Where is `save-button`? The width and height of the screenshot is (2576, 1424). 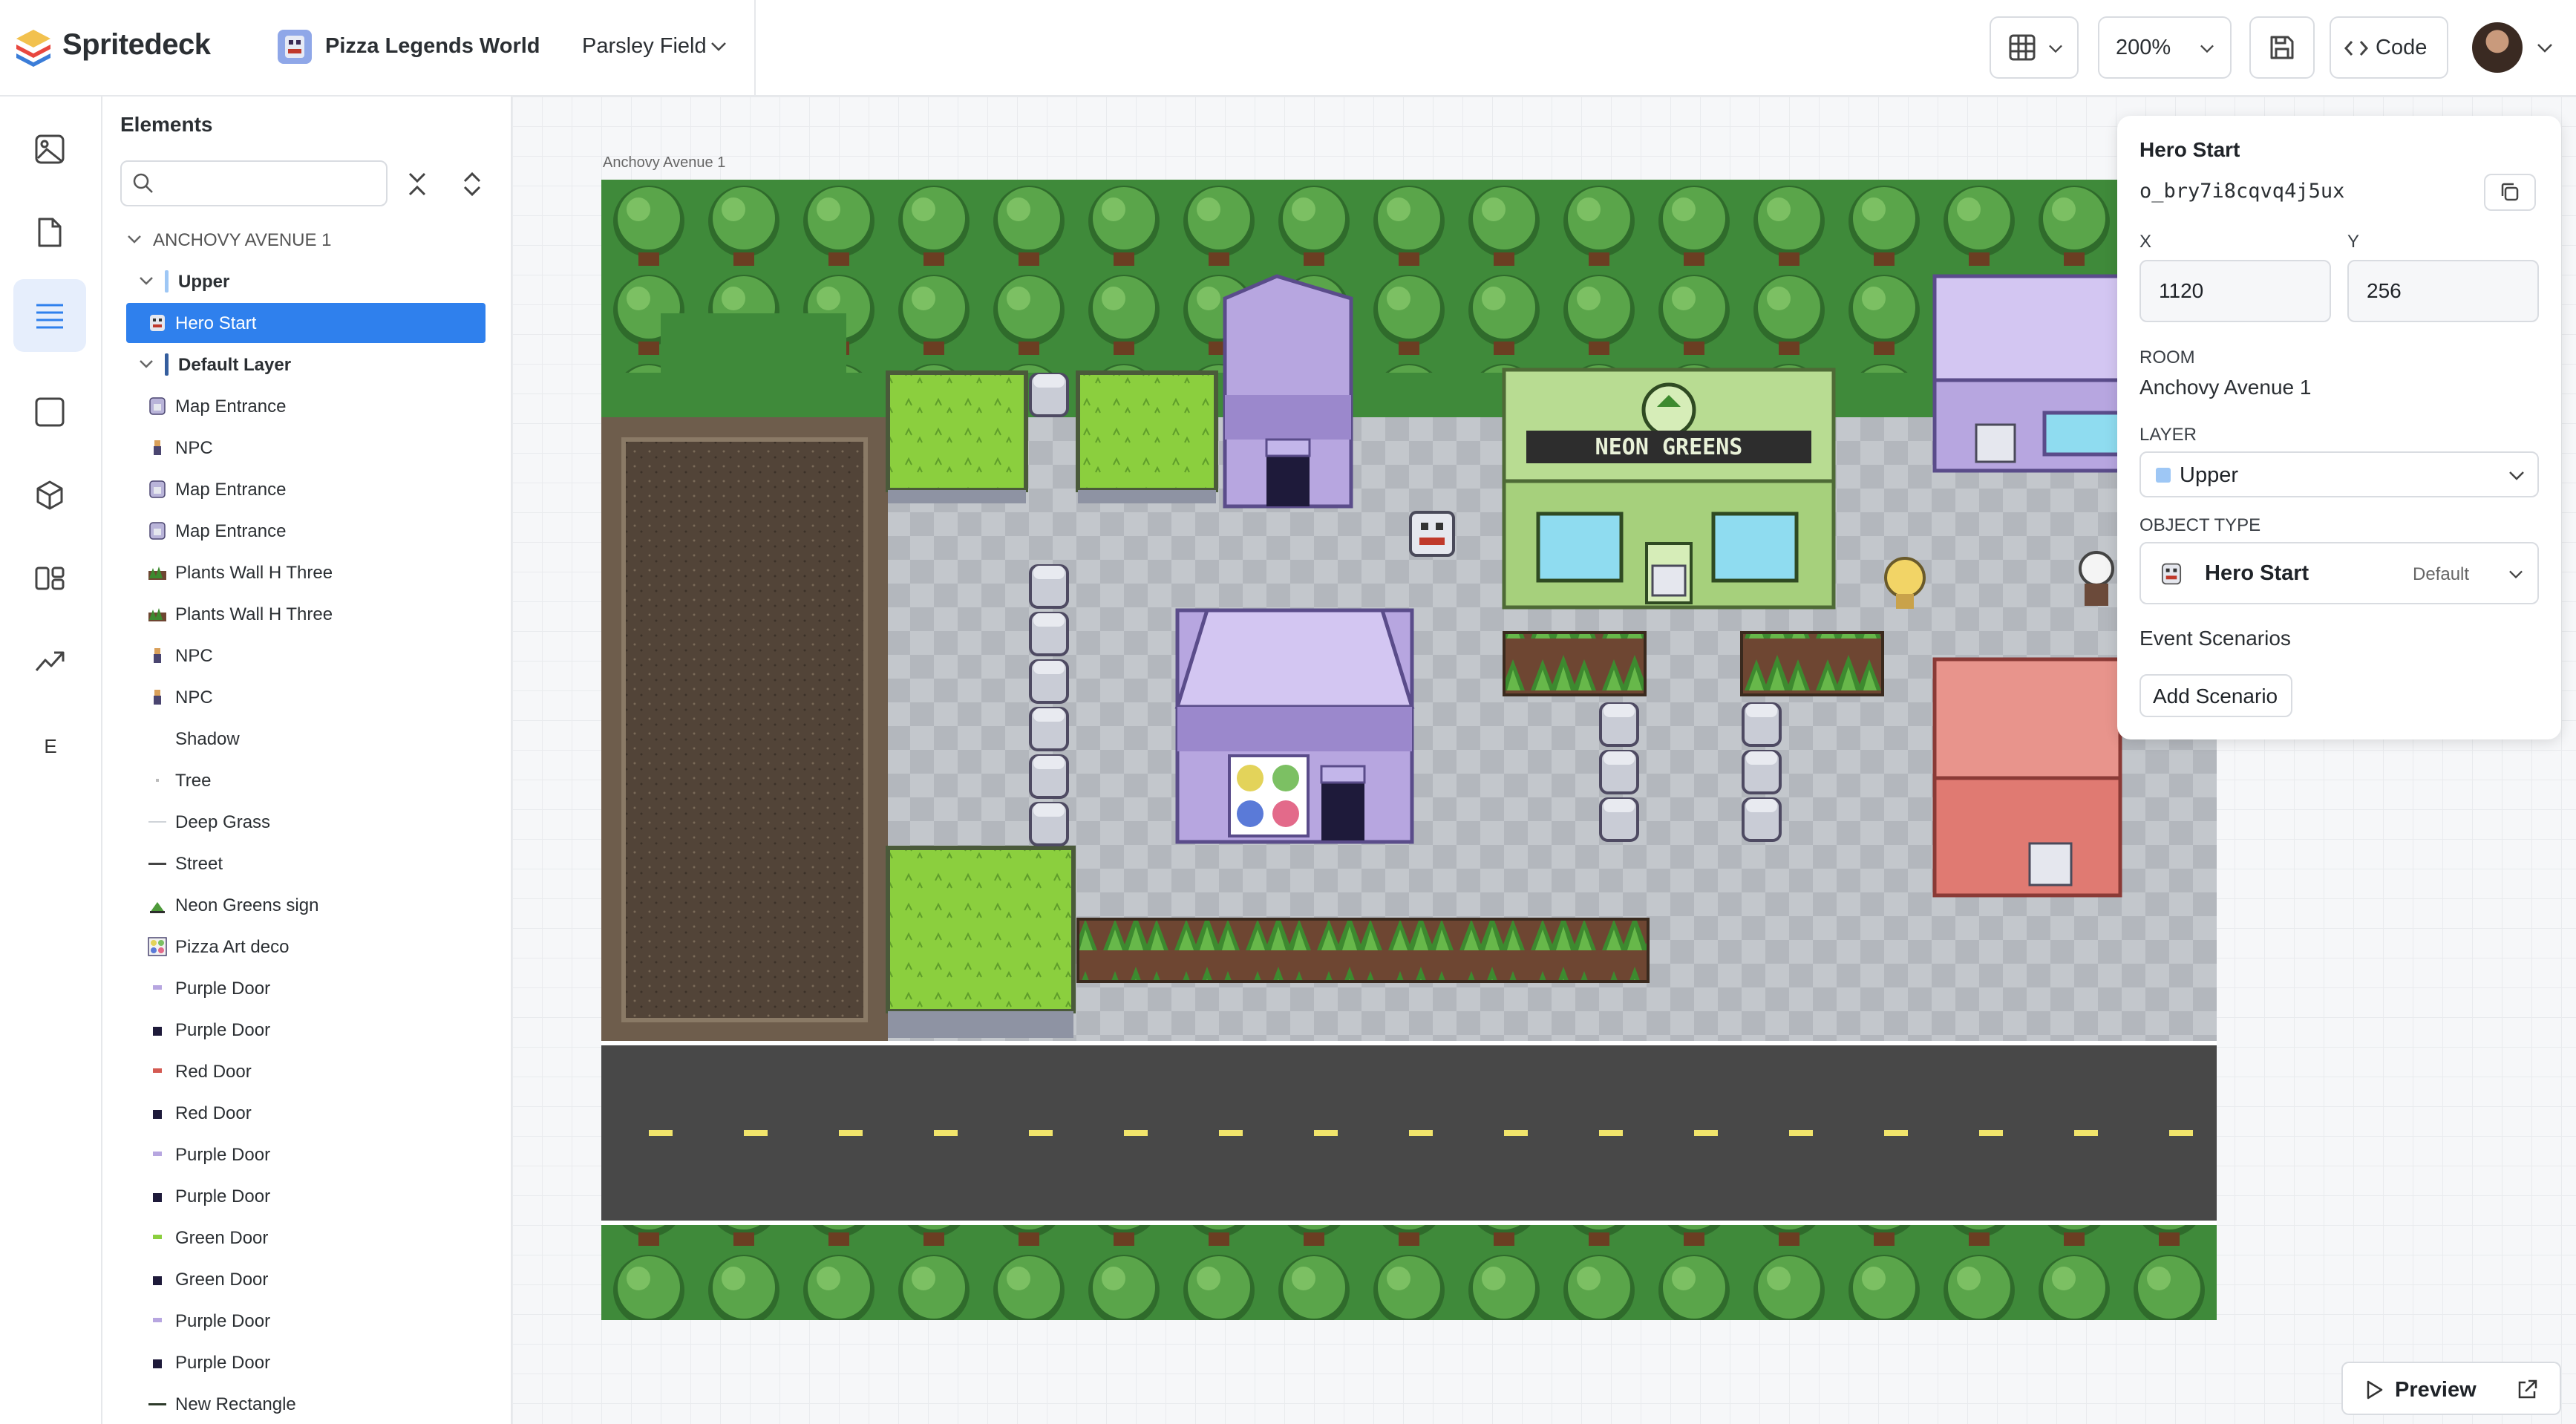 save-button is located at coordinates (2282, 47).